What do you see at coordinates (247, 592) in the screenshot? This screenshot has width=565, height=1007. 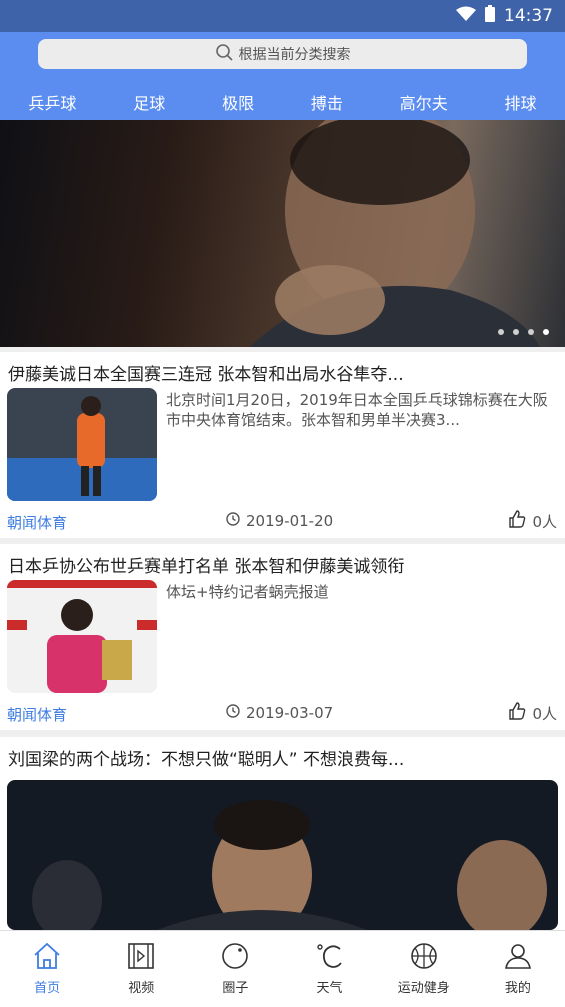 I see `article-summary: 体坛+特约记者蜗壳报道` at bounding box center [247, 592].